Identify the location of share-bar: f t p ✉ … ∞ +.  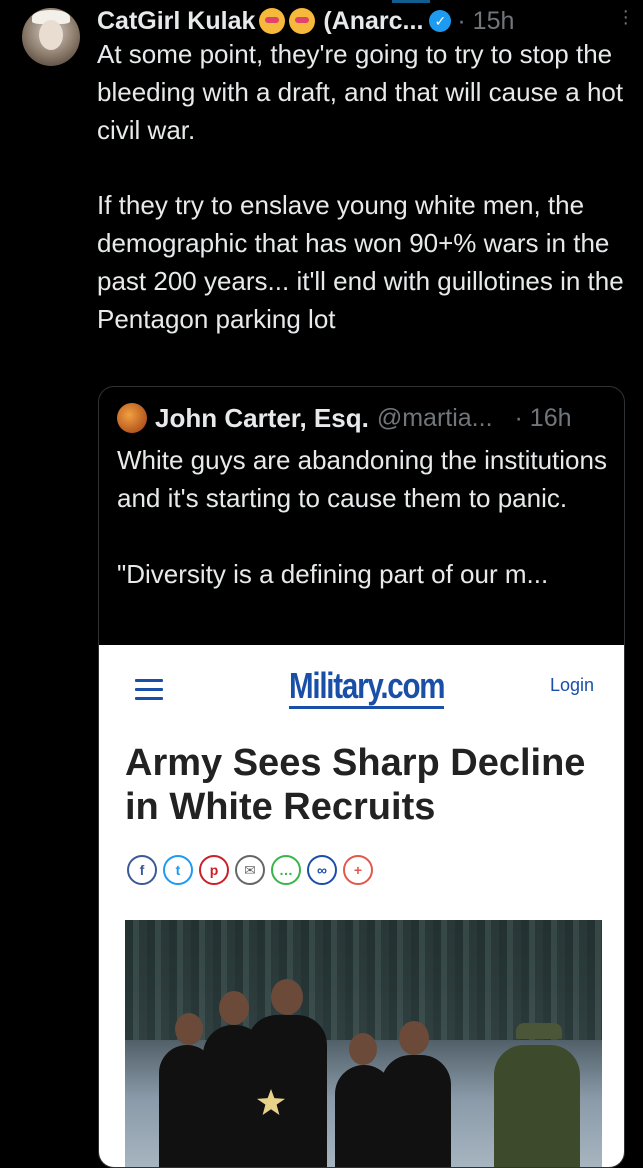
(253, 870).